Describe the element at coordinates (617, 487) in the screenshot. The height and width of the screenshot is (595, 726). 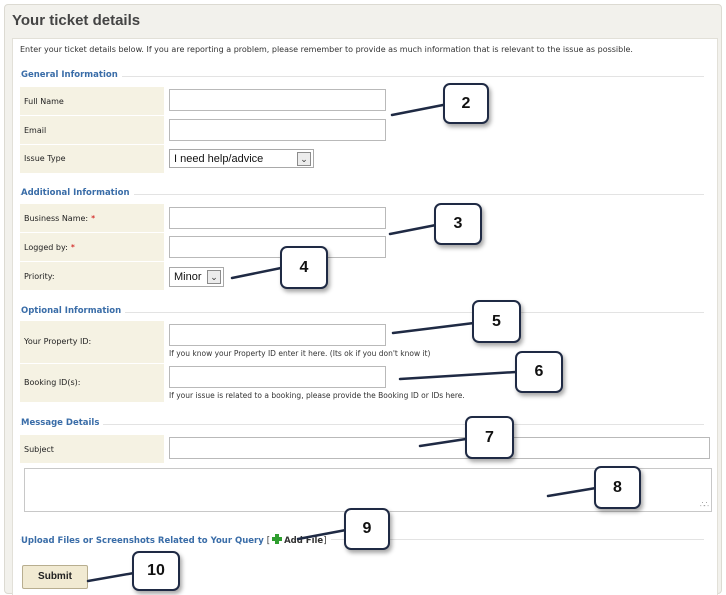
I see `callout-8: 8` at that location.